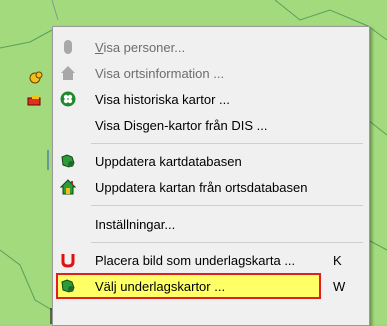 The image size is (387, 326). Describe the element at coordinates (68, 260) in the screenshot. I see `red-u-icon` at that location.